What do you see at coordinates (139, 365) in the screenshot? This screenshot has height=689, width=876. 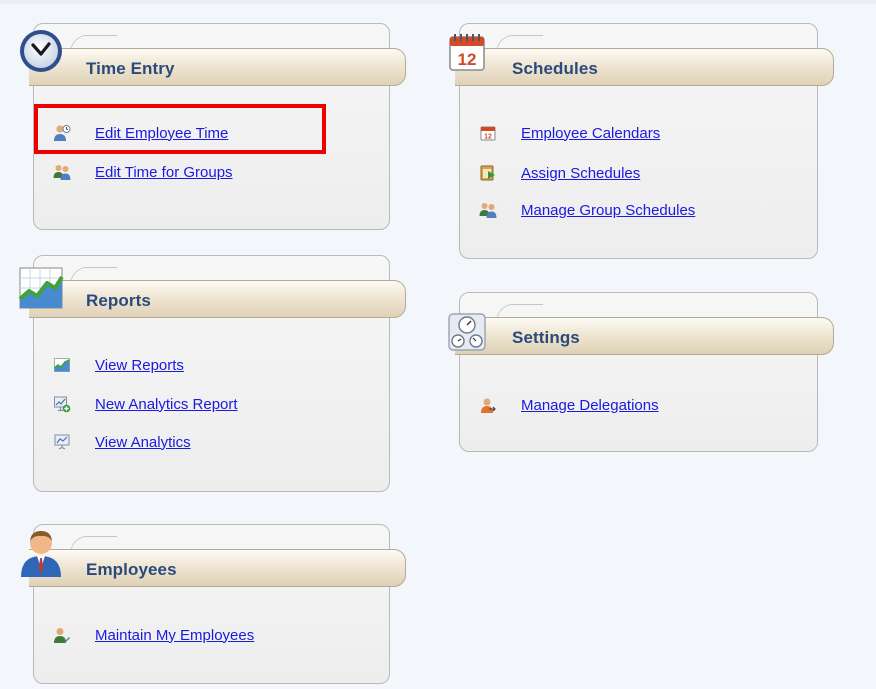 I see `link-label: View Reports` at bounding box center [139, 365].